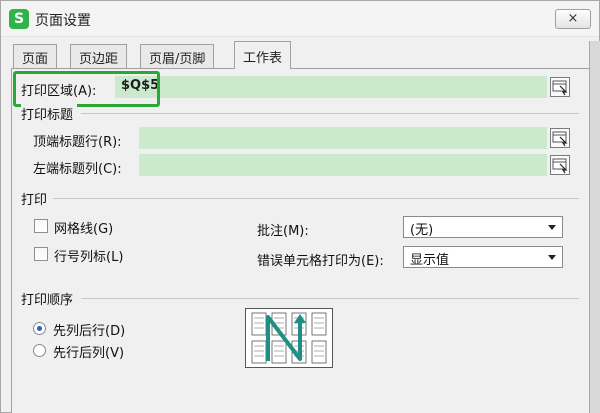 The image size is (600, 413). Describe the element at coordinates (41, 226) in the screenshot. I see `gridlines-checkbox` at that location.